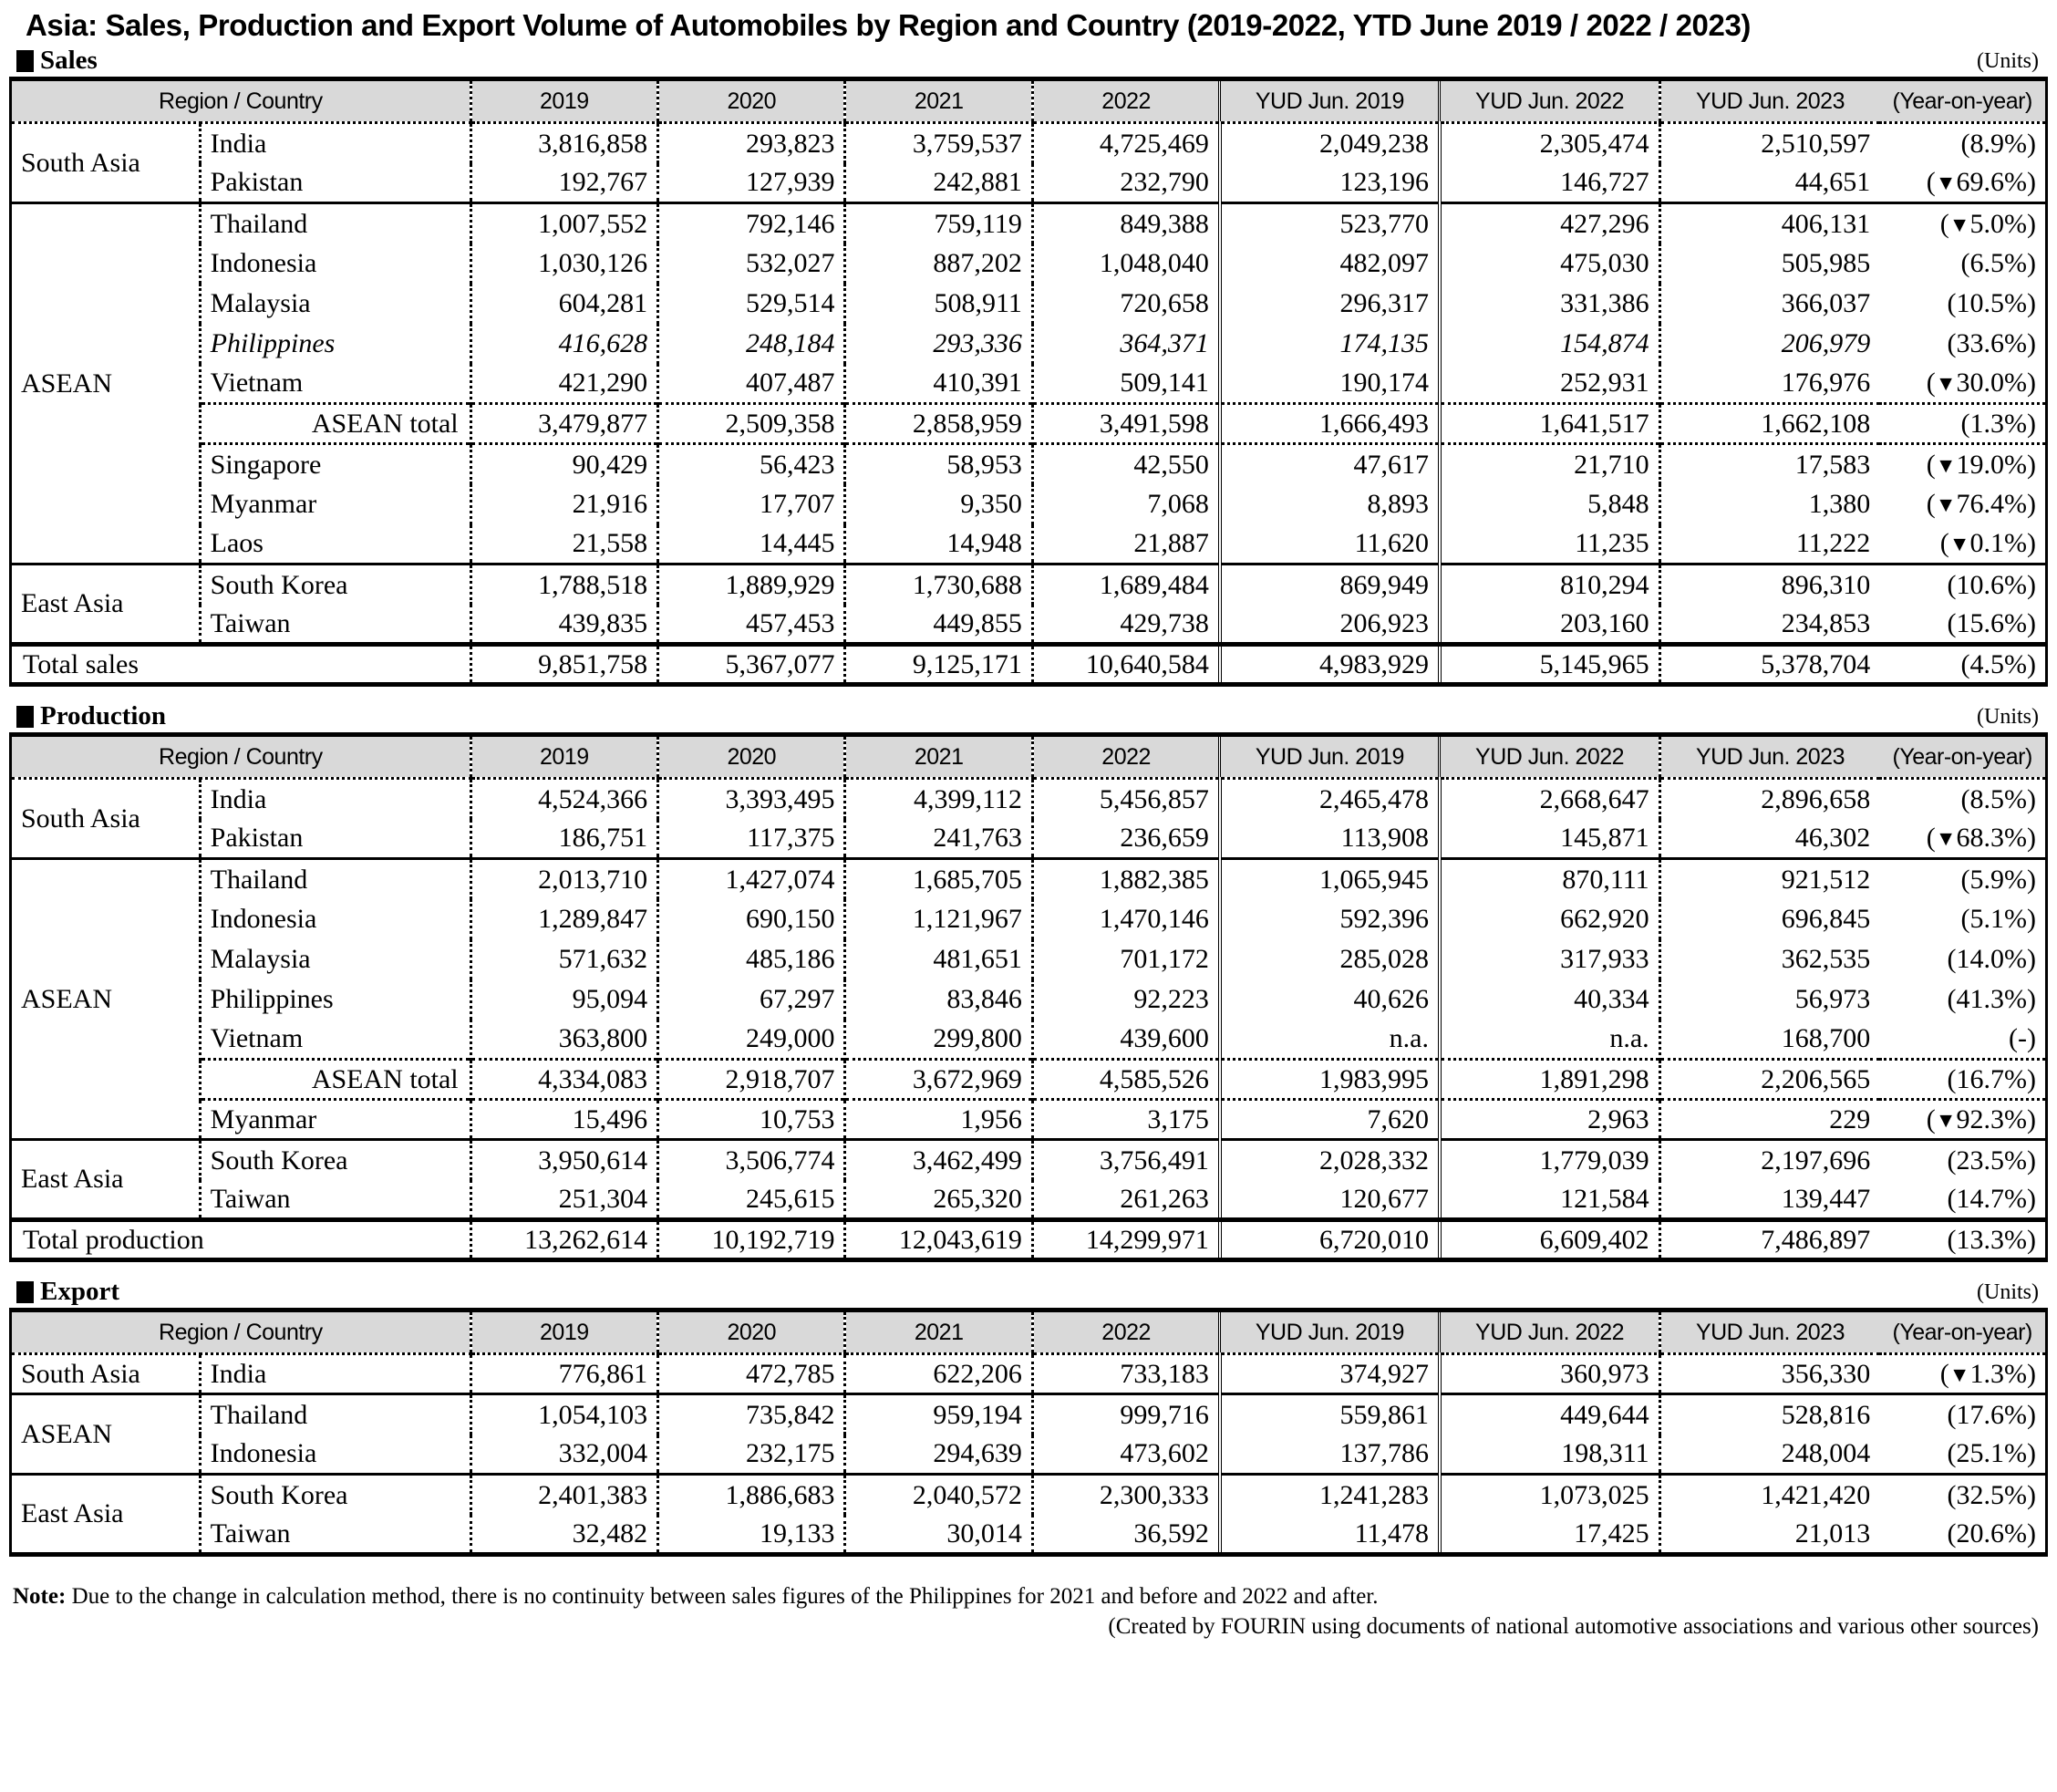 The width and height of the screenshot is (2057, 1792). I want to click on col-header-2021: 2021, so click(938, 1333).